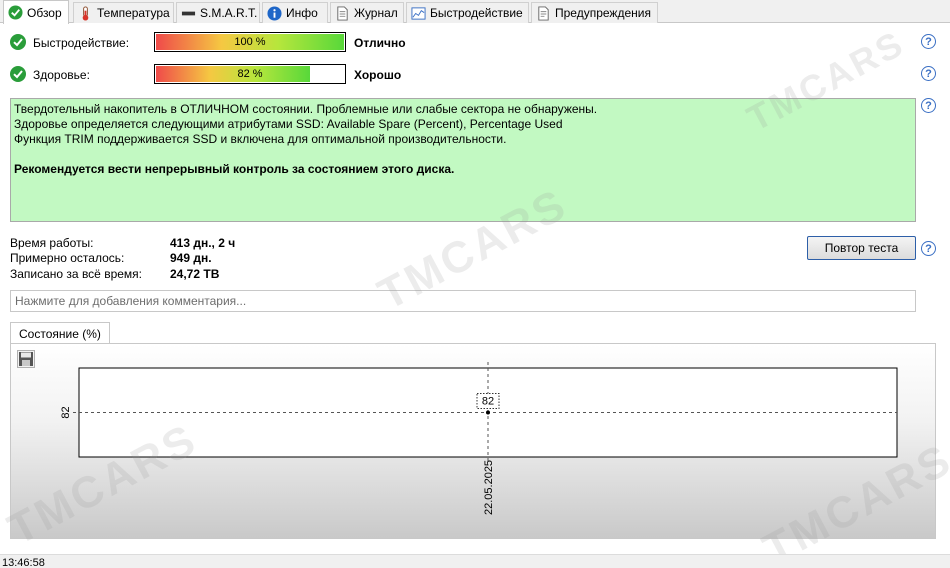 This screenshot has height=568, width=950. I want to click on remaining-value: 949 дн., so click(191, 258).